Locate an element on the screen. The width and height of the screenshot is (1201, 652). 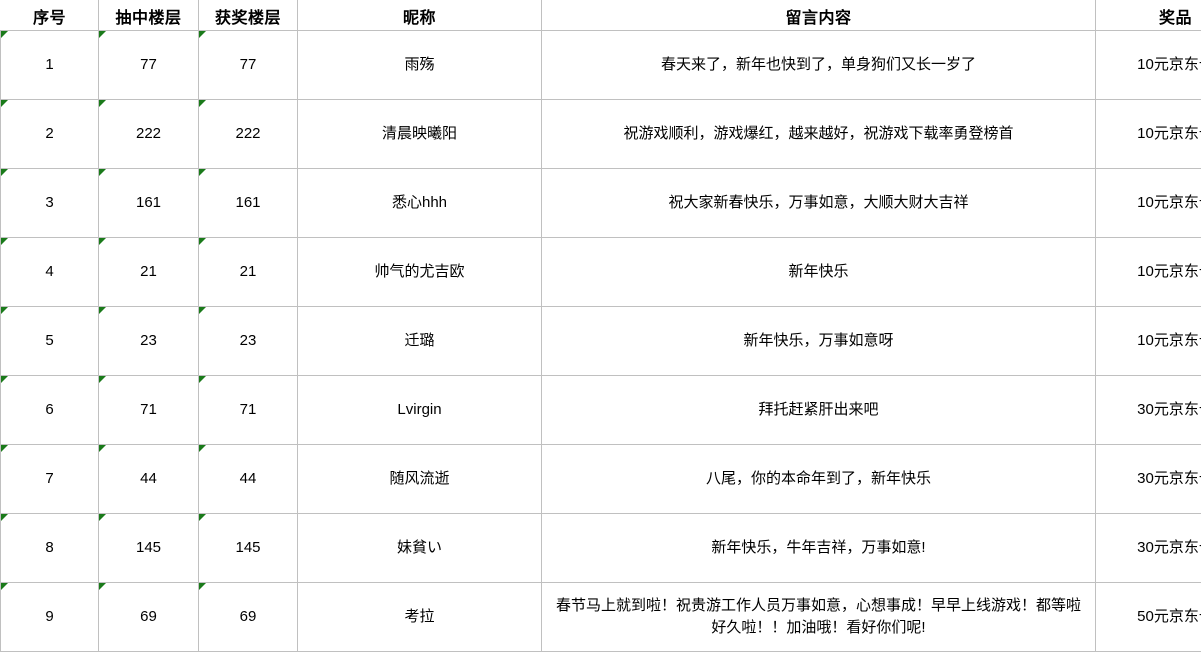
cell-drawn-floor: 77 is located at coordinates (149, 65).